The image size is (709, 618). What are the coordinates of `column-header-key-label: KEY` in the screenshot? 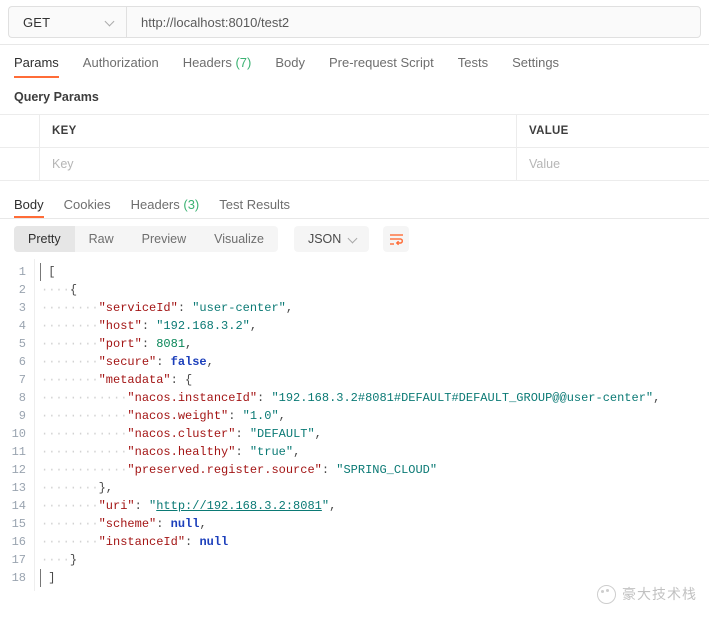 It's located at (64, 131).